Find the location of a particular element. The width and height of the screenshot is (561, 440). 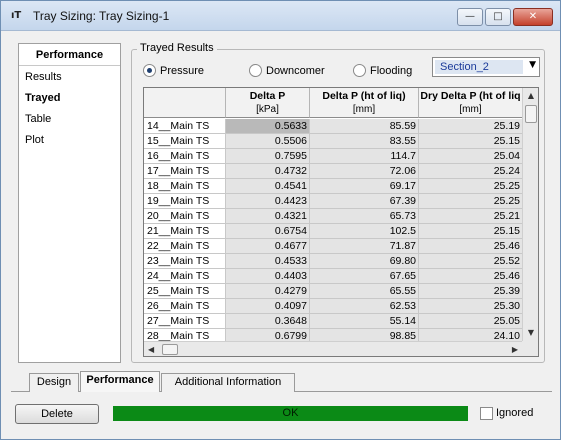

table-cell: 69.17 is located at coordinates (364, 186).